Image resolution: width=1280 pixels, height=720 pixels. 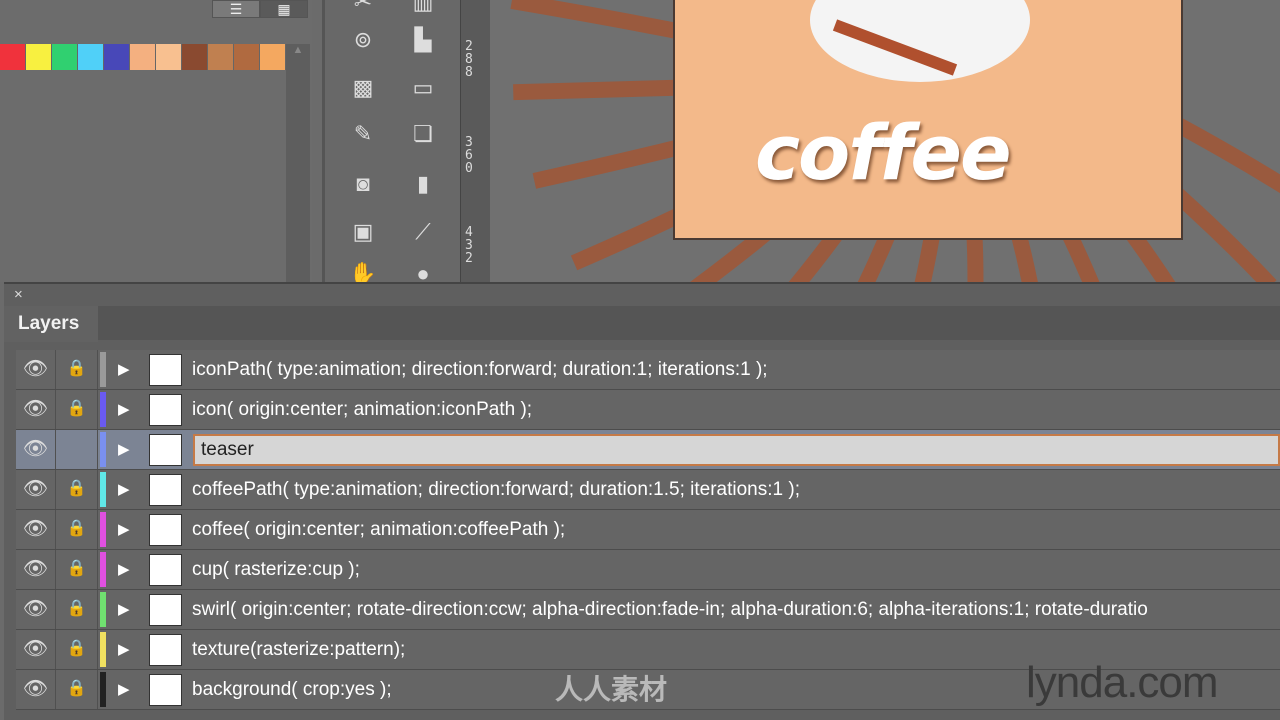 I want to click on eyedropper-icon: ✎, so click(x=363, y=134).